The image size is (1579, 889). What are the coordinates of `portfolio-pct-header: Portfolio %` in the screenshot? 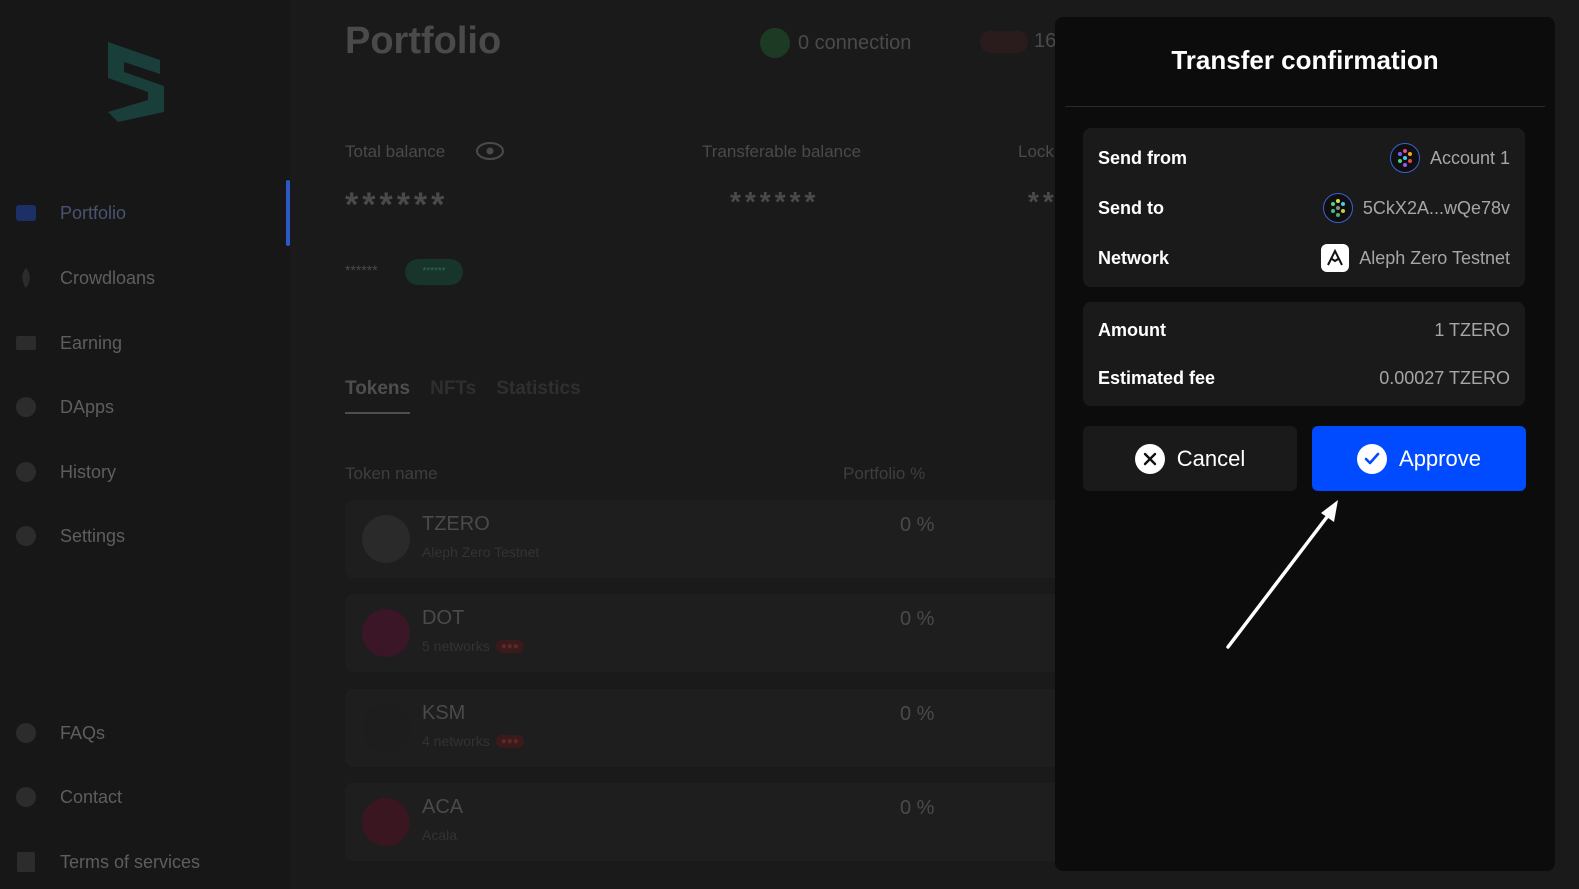 It's located at (884, 473).